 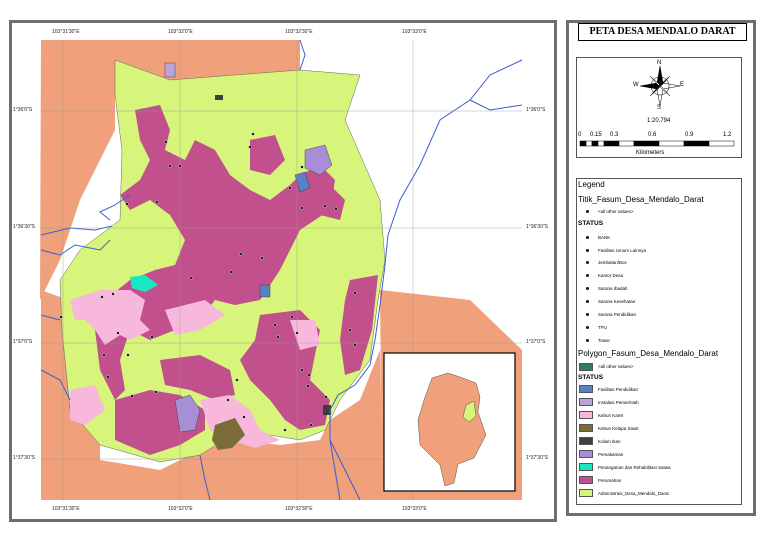 I want to click on legend-point-item: Sarana Ibadah, so click(x=613, y=288).